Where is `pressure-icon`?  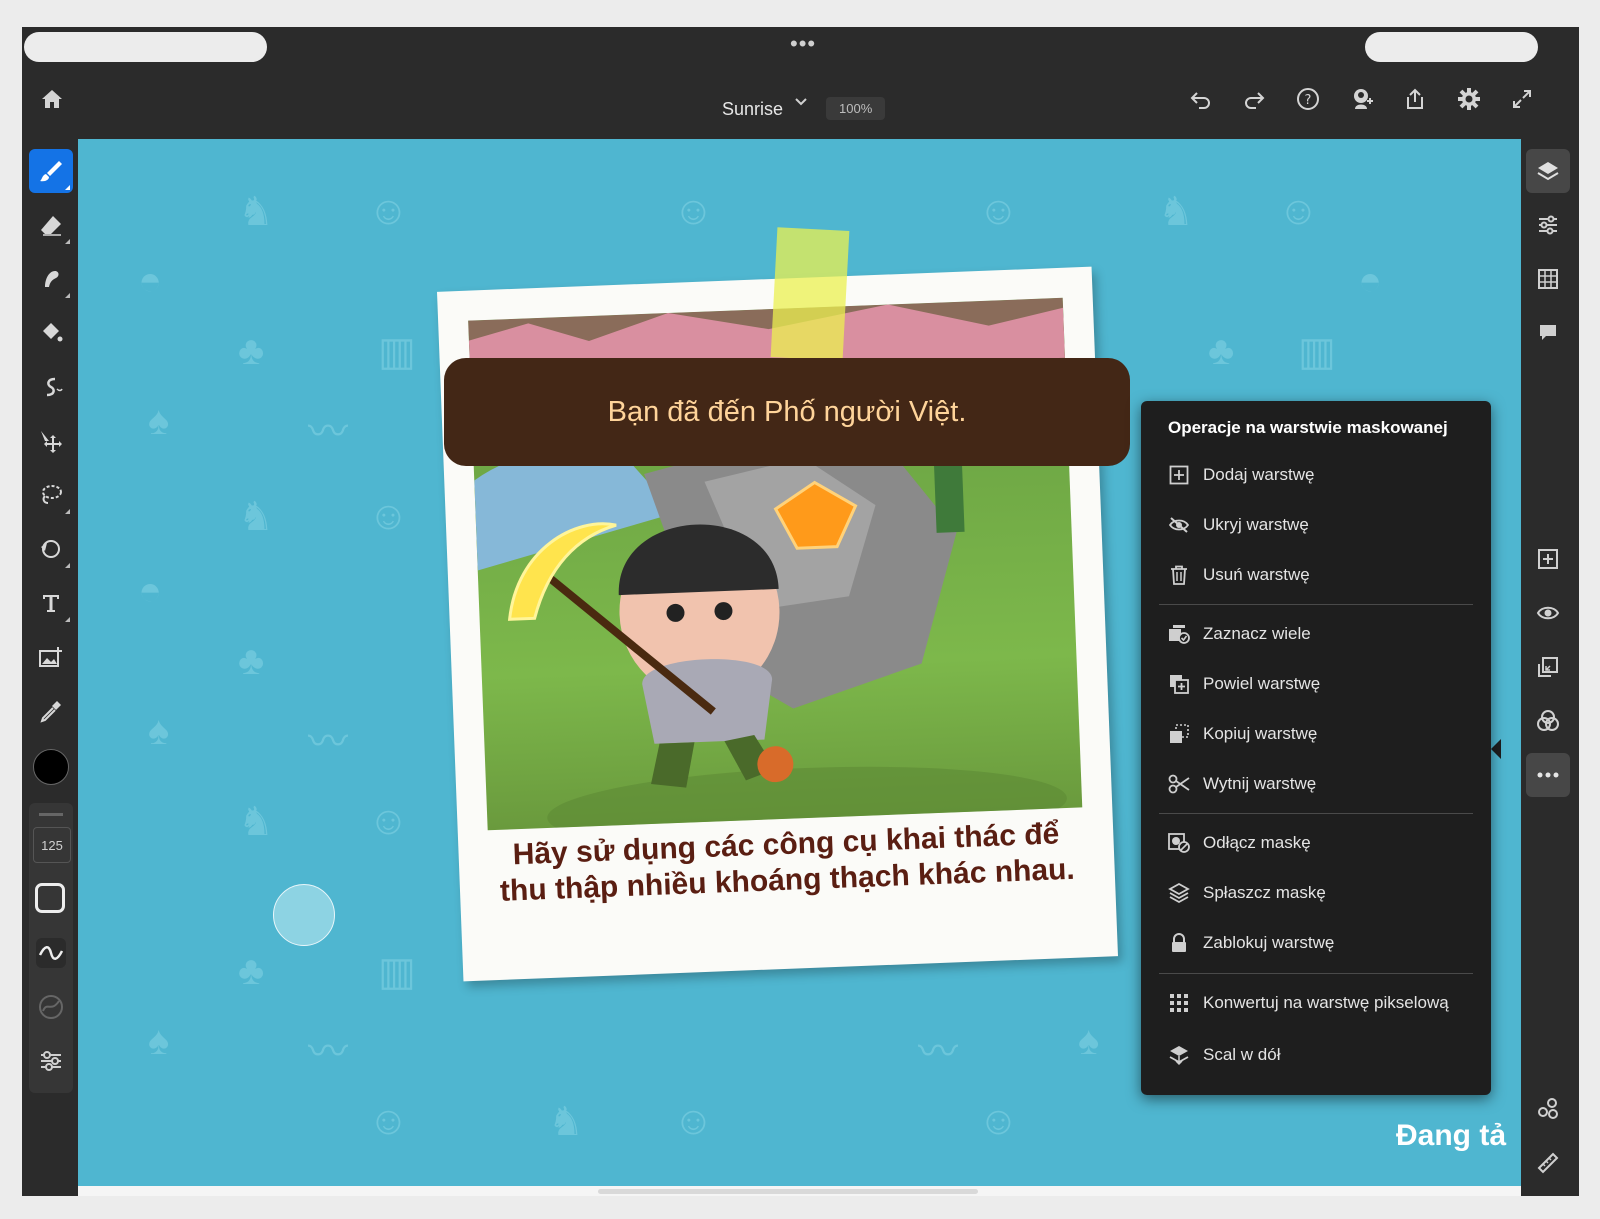
pressure-icon is located at coordinates (51, 1007).